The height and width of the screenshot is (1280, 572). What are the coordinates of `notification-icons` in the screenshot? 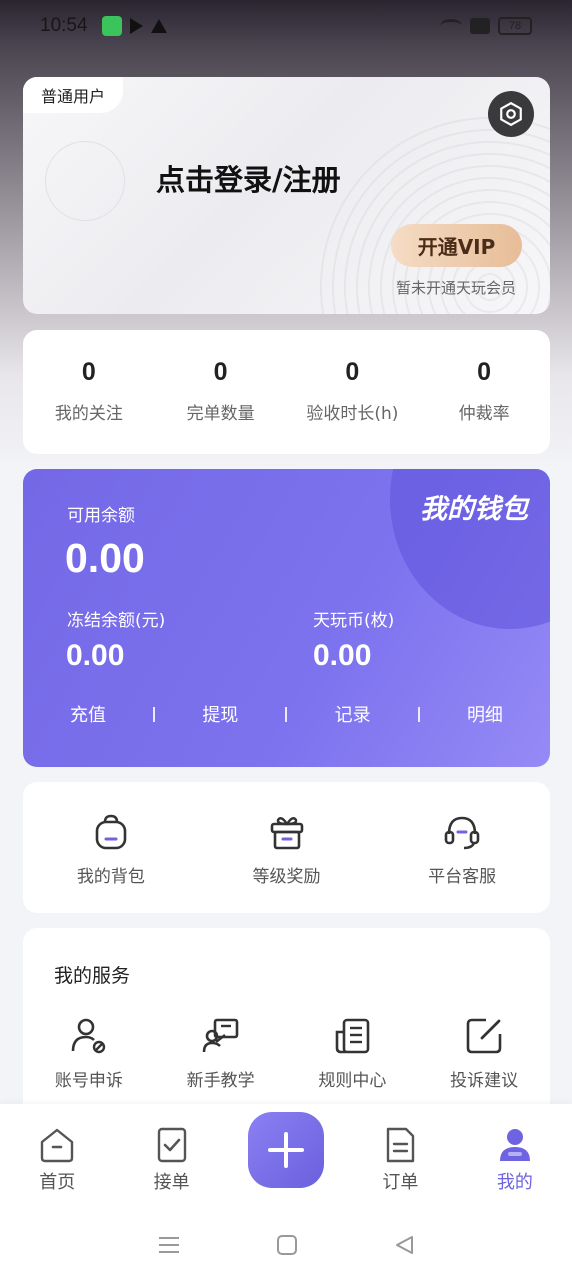 It's located at (134, 26).